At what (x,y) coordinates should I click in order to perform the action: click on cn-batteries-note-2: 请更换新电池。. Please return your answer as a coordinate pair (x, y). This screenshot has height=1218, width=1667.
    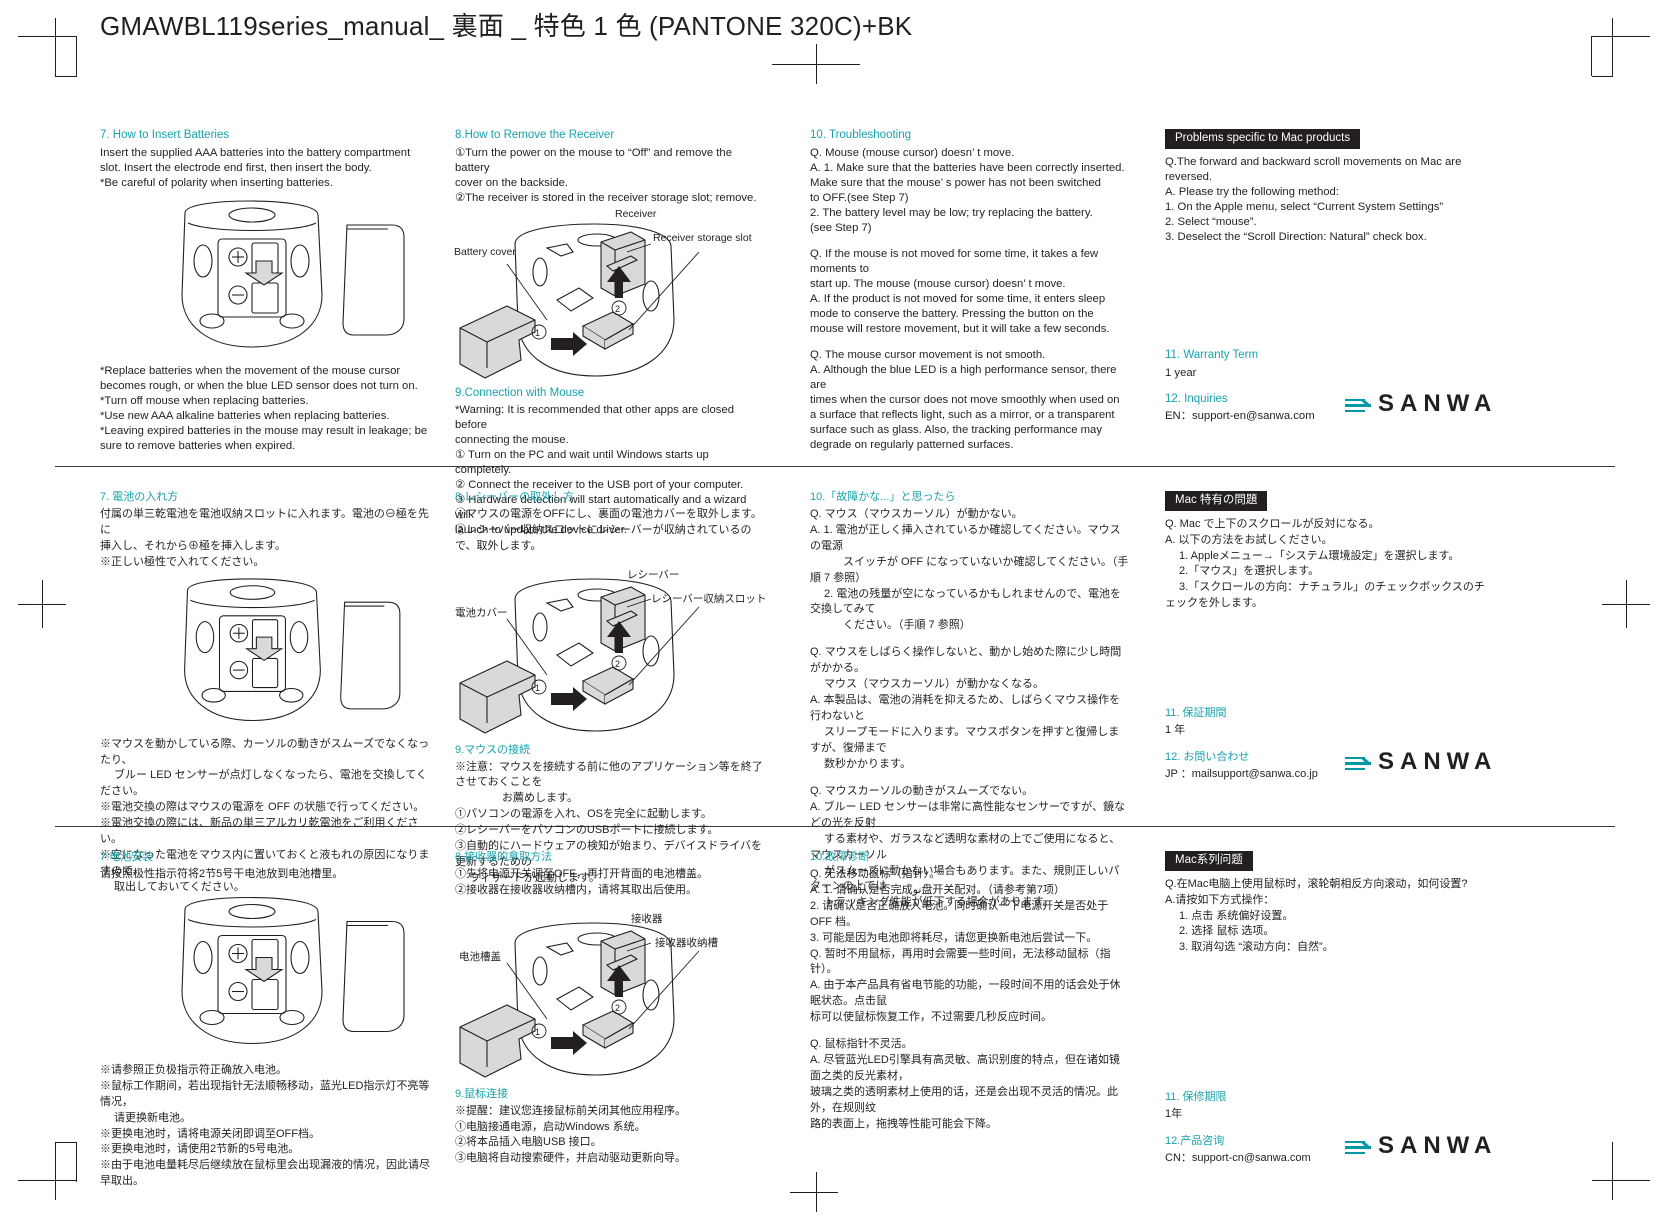
    Looking at the image, I should click on (146, 1117).